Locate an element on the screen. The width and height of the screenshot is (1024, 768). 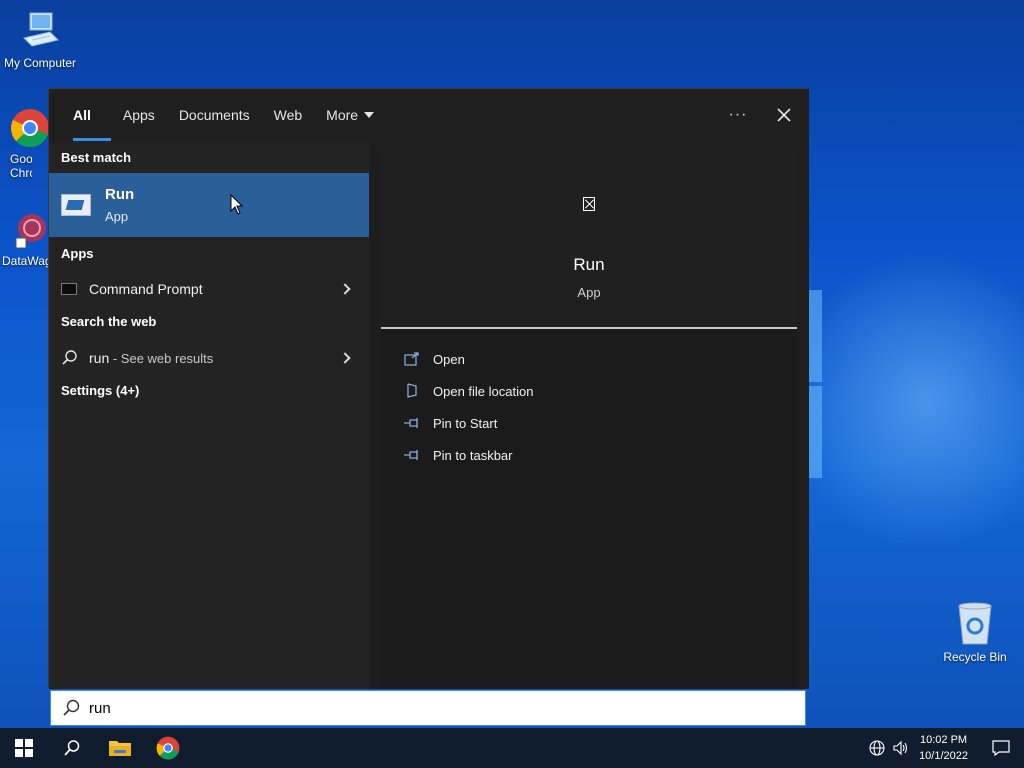
ellipsis-icon: ··· is located at coordinates (738, 114).